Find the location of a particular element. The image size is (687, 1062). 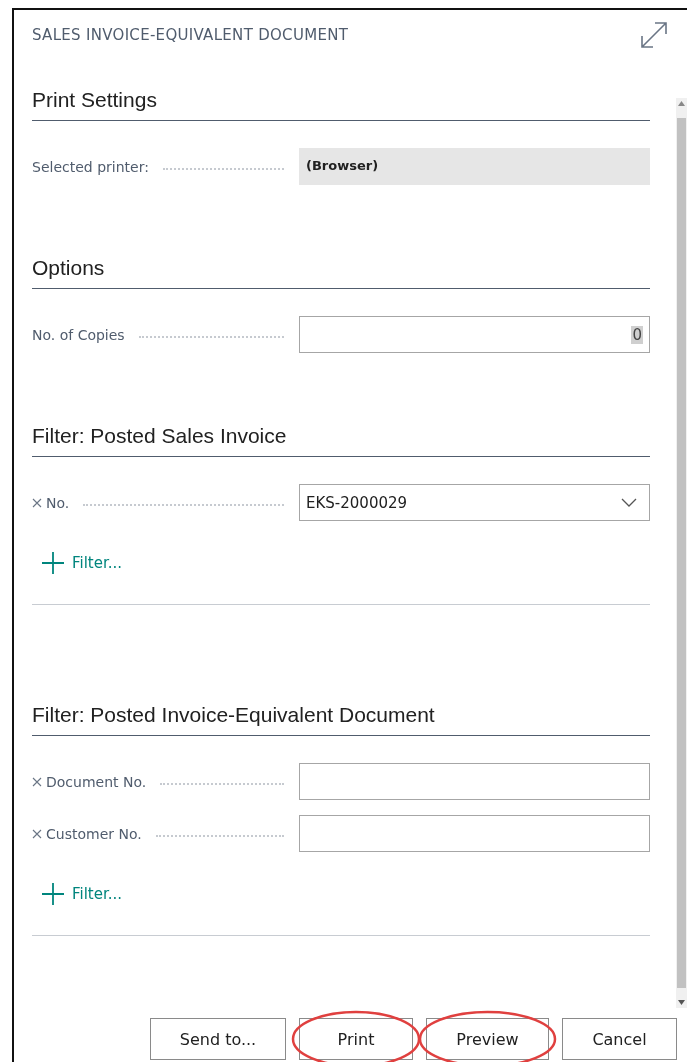

printer-field: (Browser) is located at coordinates (474, 166).